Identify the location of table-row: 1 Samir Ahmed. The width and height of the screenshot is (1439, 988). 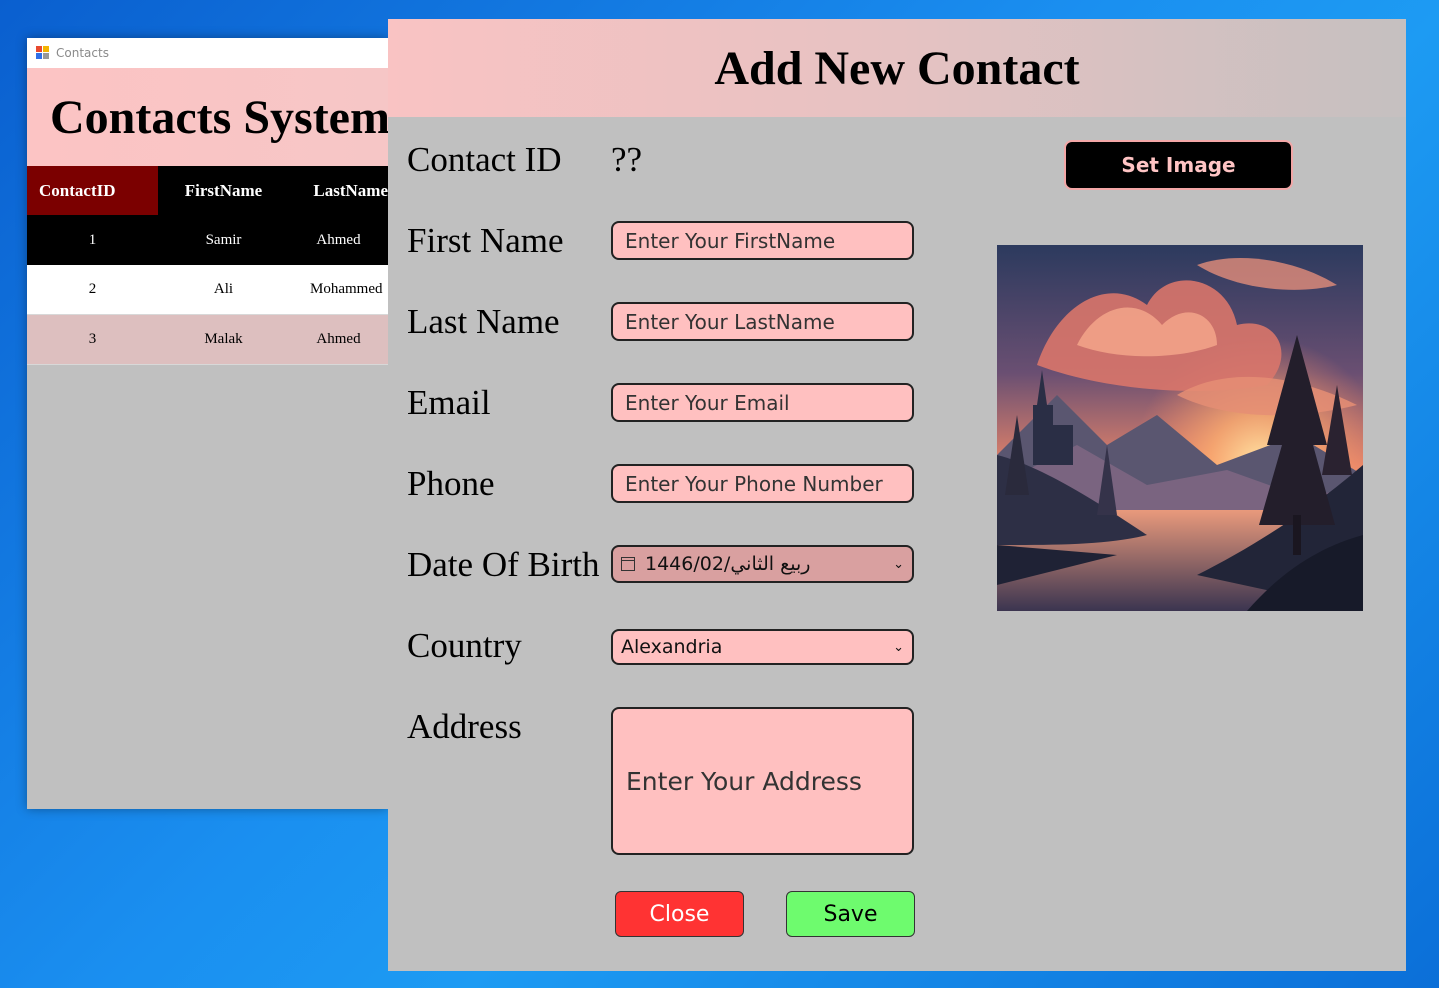
(207, 240).